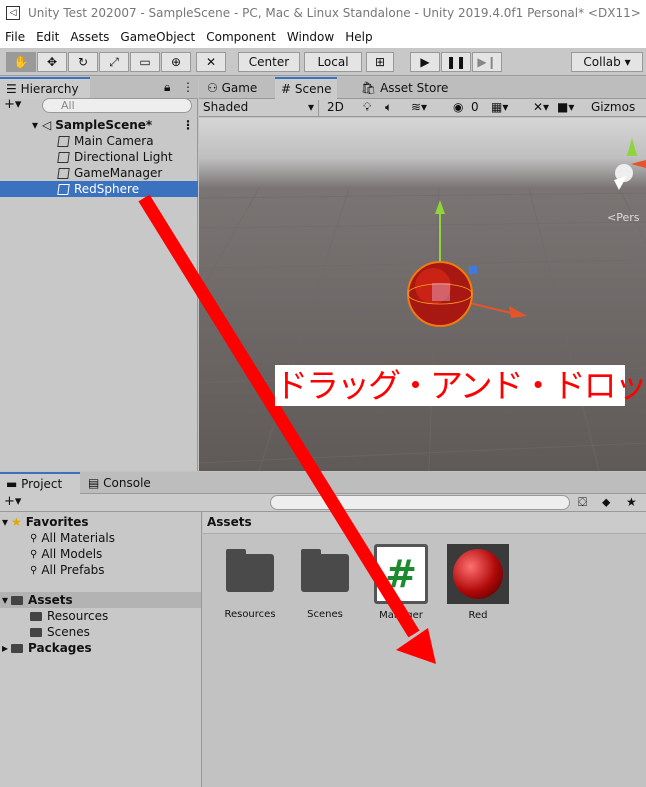 This screenshot has width=646, height=787. What do you see at coordinates (118, 173) in the screenshot?
I see `hierarchy-item-label: GameManager` at bounding box center [118, 173].